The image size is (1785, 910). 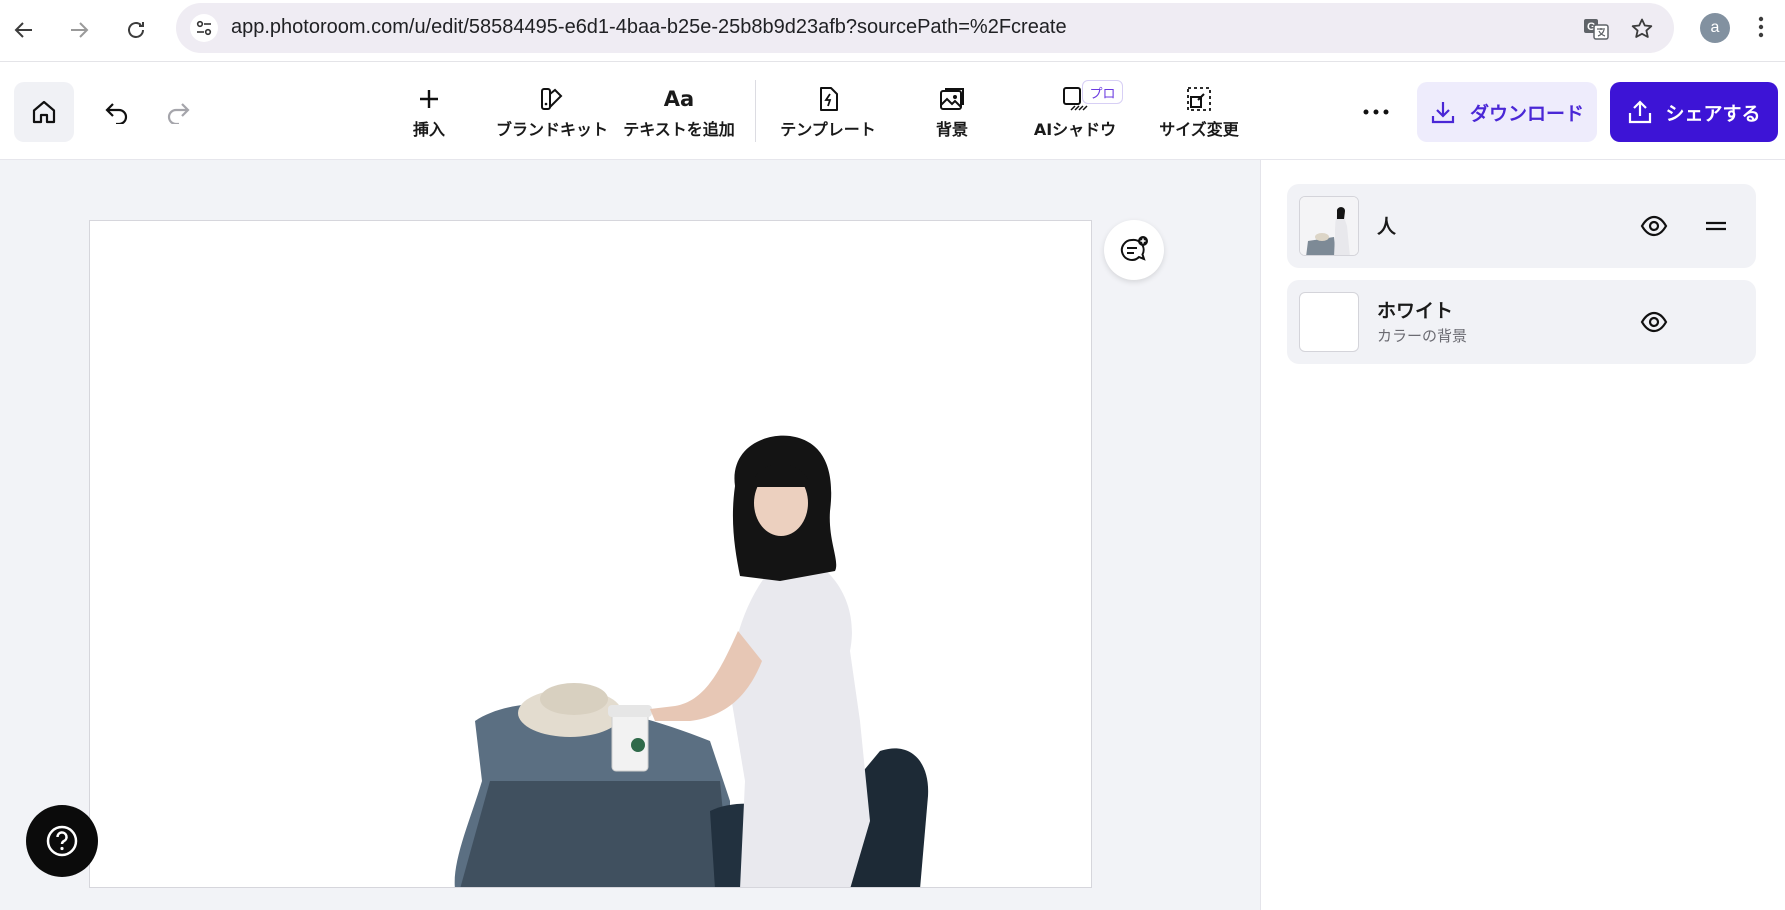 I want to click on back-button, so click(x=24, y=30).